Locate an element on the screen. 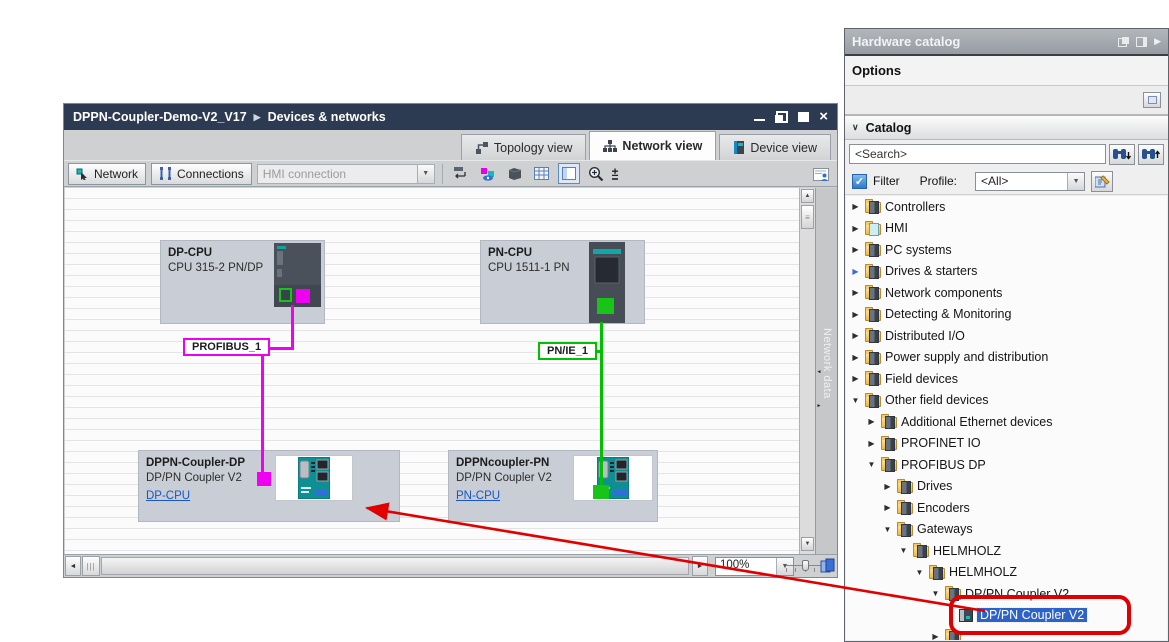  section-chevron-icon: ∨ is located at coordinates (855, 127).